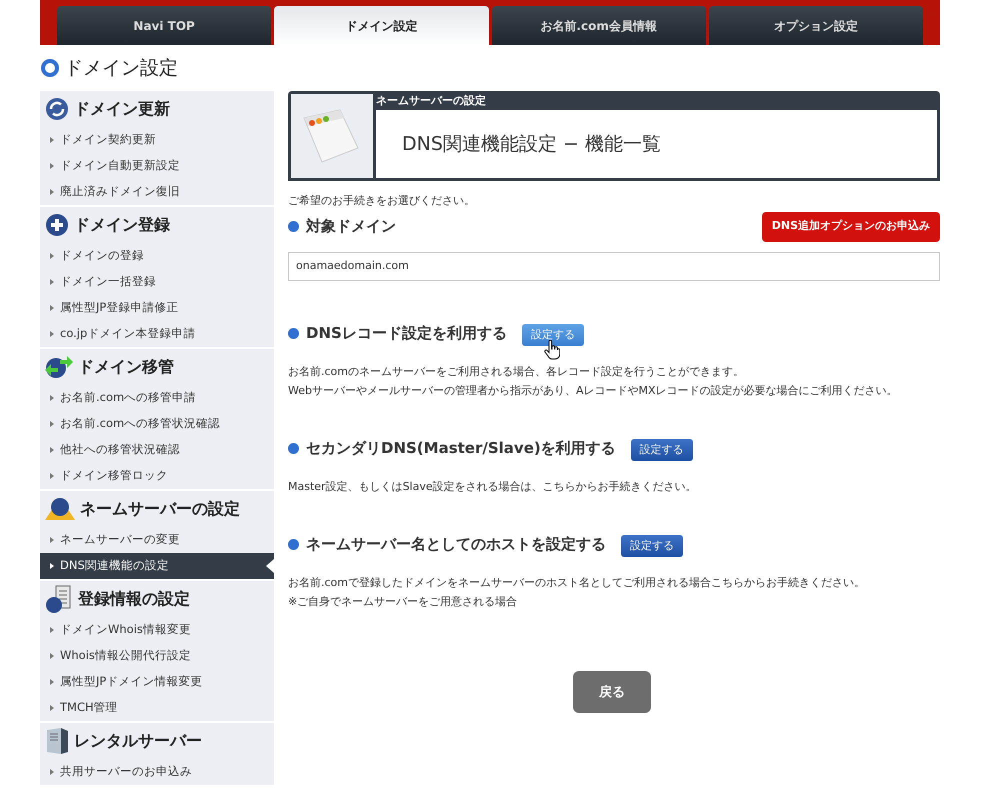 Image resolution: width=990 pixels, height=789 pixels. I want to click on sidebar-item: 属性型JPドメイン情報変更, so click(157, 682).